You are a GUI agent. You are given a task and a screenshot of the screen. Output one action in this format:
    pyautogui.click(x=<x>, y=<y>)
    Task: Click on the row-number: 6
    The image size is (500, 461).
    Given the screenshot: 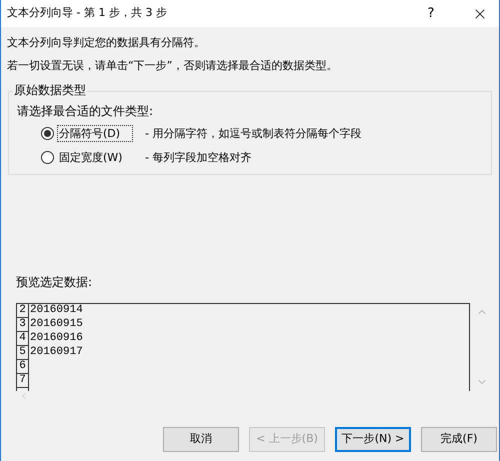 What is the action you would take?
    pyautogui.click(x=23, y=367)
    